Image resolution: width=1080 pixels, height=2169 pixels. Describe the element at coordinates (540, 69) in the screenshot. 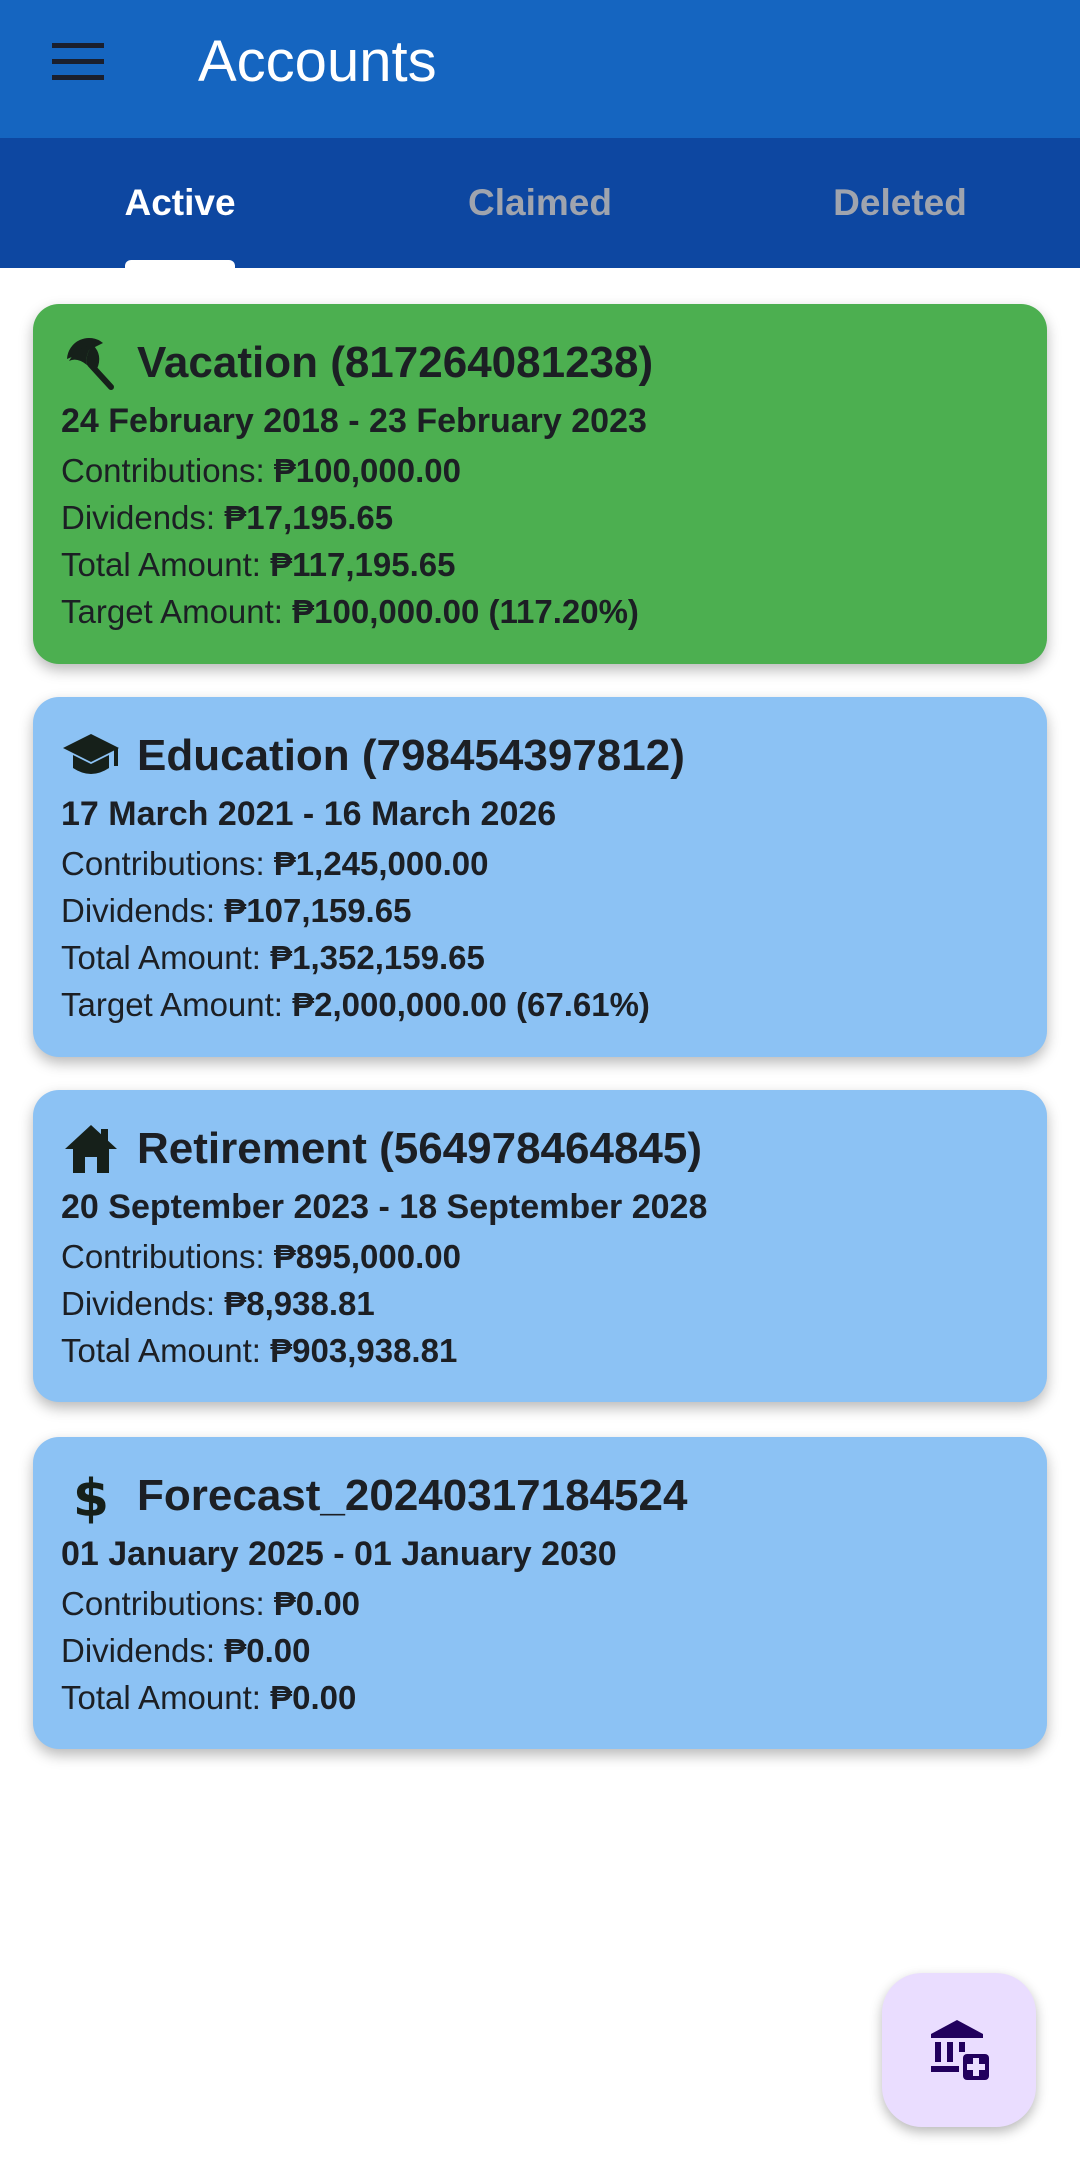

I see `app-bar: Accounts` at that location.